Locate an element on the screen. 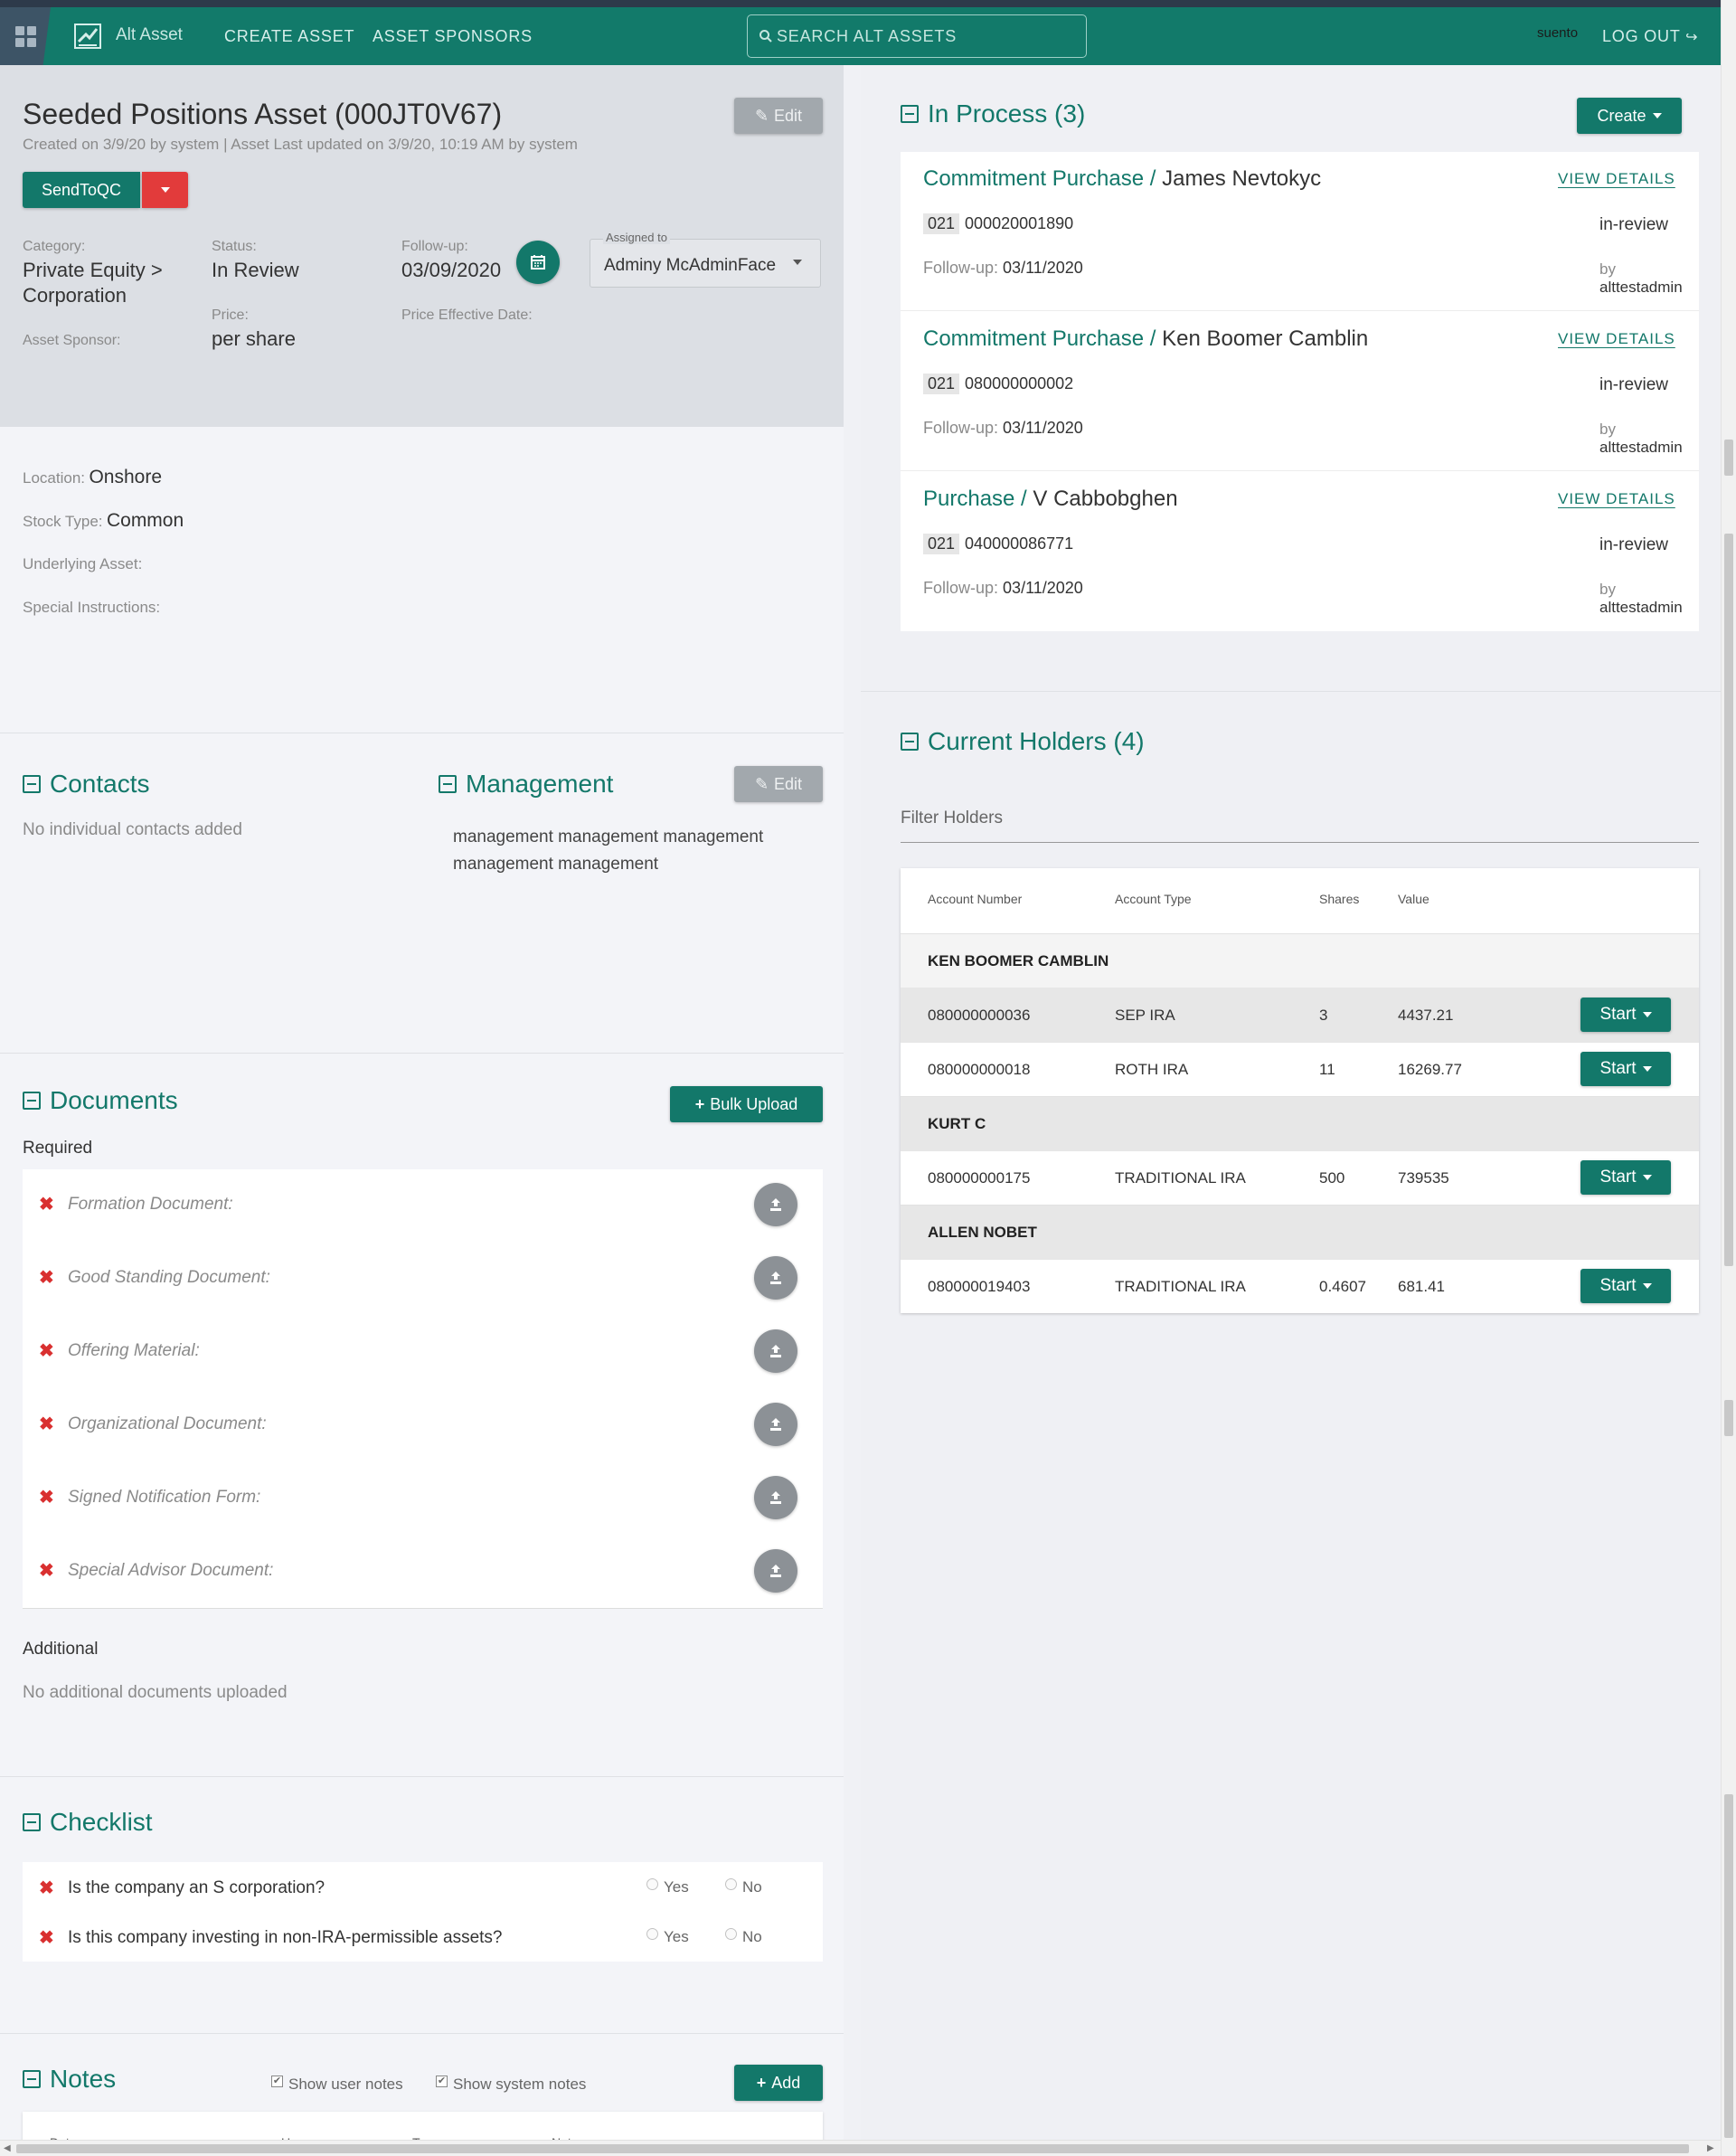 The height and width of the screenshot is (2156, 1736). page-title: Seeded Positions Asset (000JT0V67) is located at coordinates (263, 114).